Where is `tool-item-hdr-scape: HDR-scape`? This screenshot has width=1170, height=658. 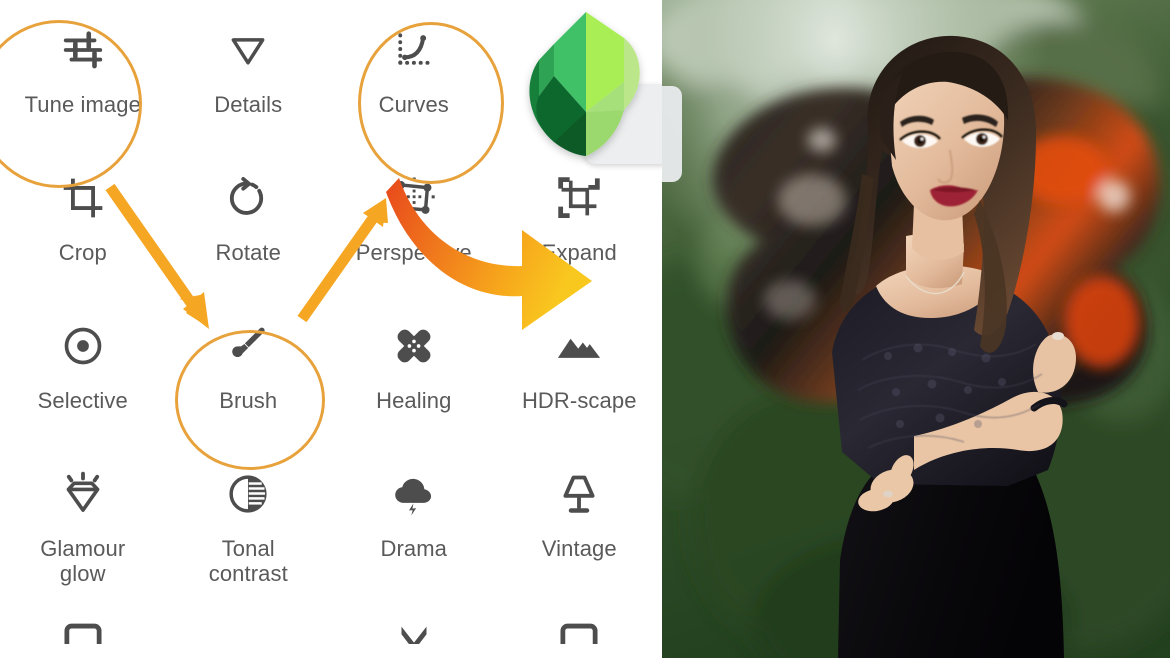
tool-item-hdr-scape: HDR-scape is located at coordinates (580, 370).